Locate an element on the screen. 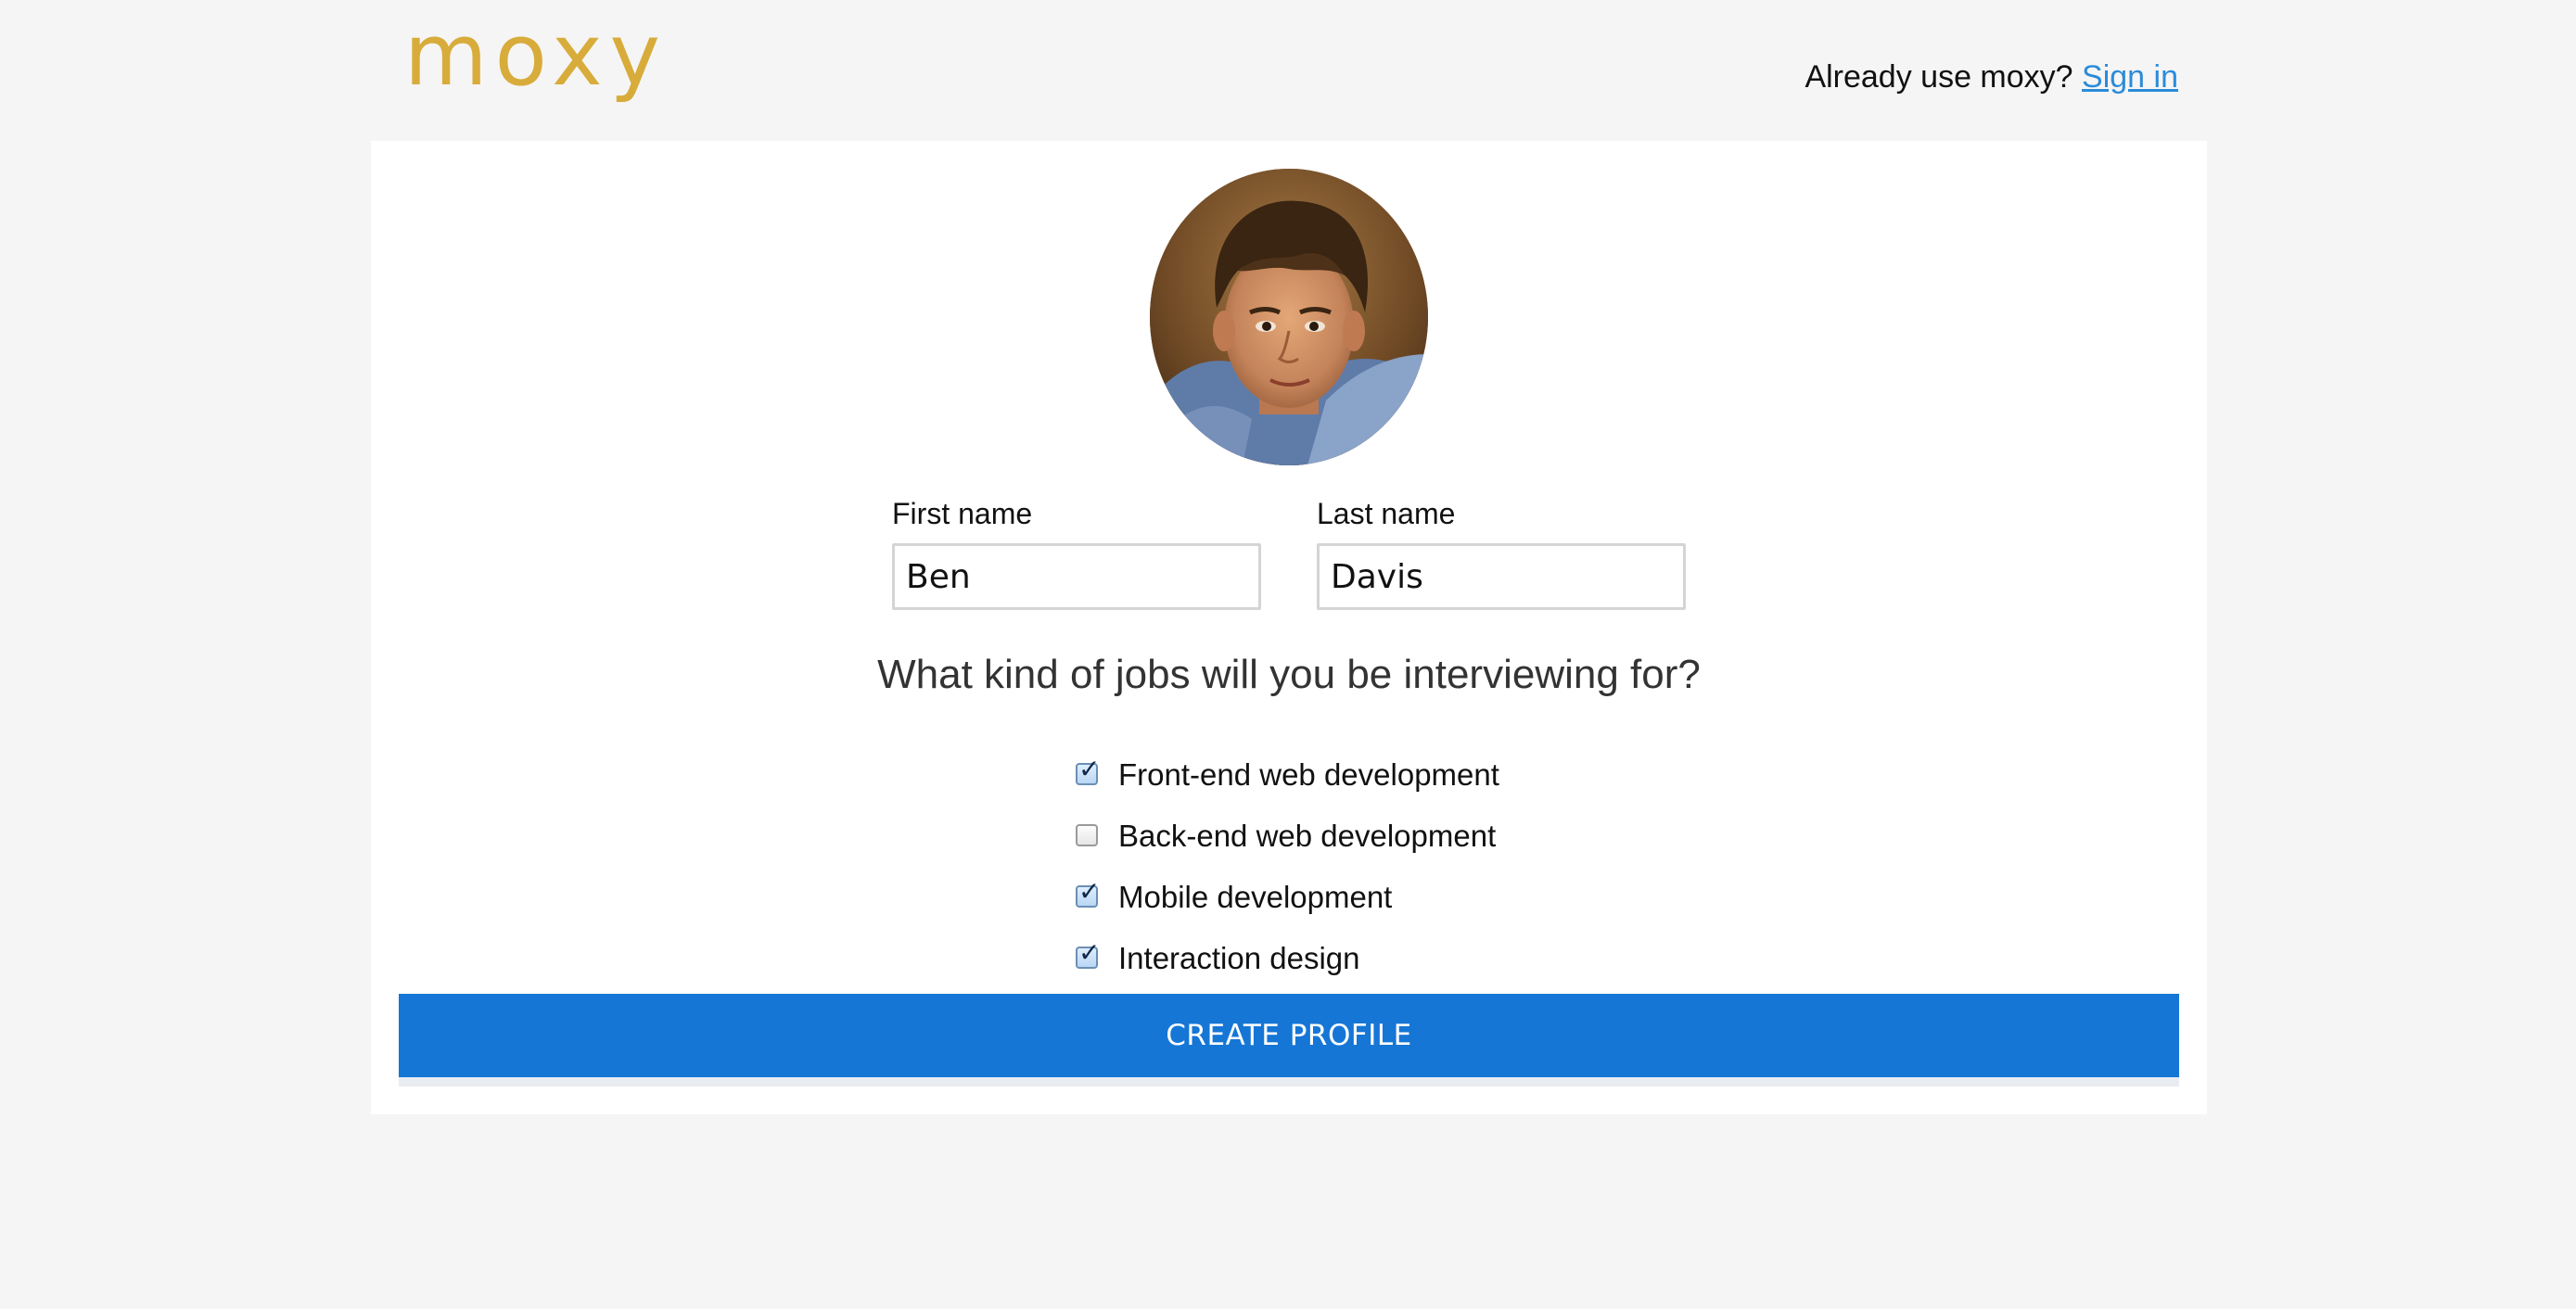 The image size is (2576, 1309). front-end-checkbox: ✓ is located at coordinates (1088, 770).